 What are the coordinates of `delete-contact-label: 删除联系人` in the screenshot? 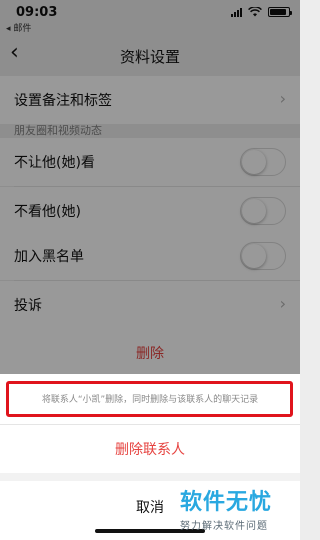 It's located at (150, 450).